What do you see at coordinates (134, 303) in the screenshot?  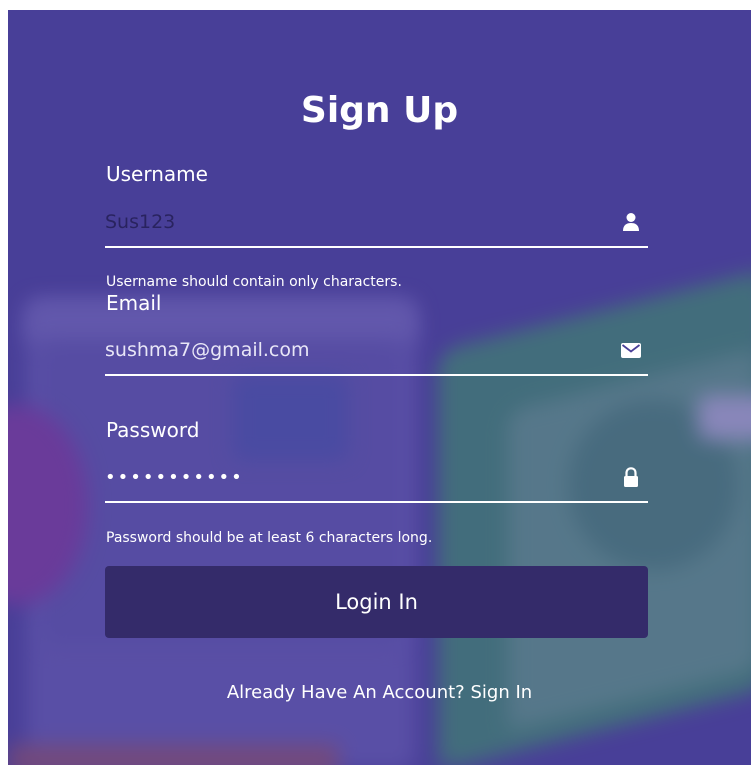 I see `email-label: Email` at bounding box center [134, 303].